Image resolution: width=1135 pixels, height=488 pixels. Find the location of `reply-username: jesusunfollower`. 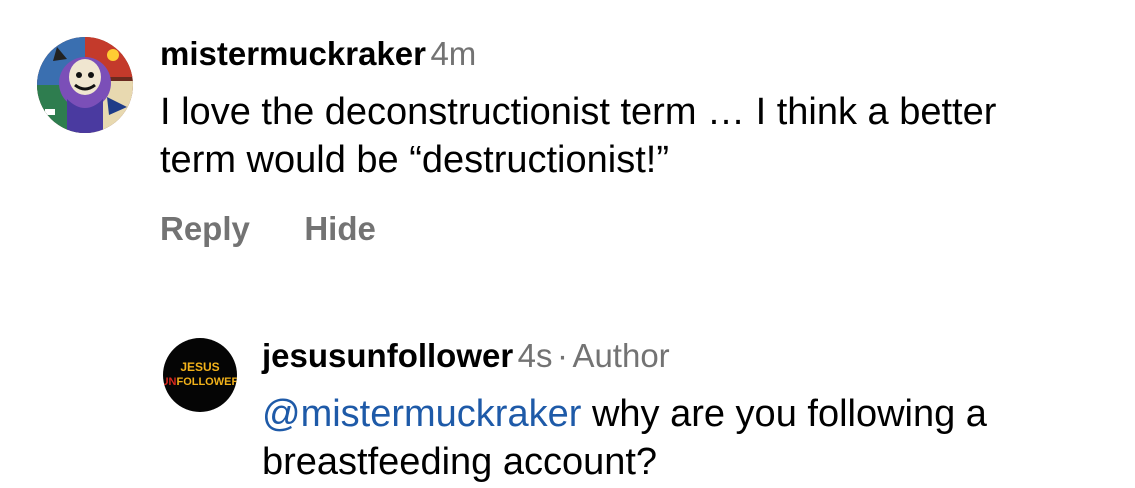

reply-username: jesusunfollower is located at coordinates (387, 355).